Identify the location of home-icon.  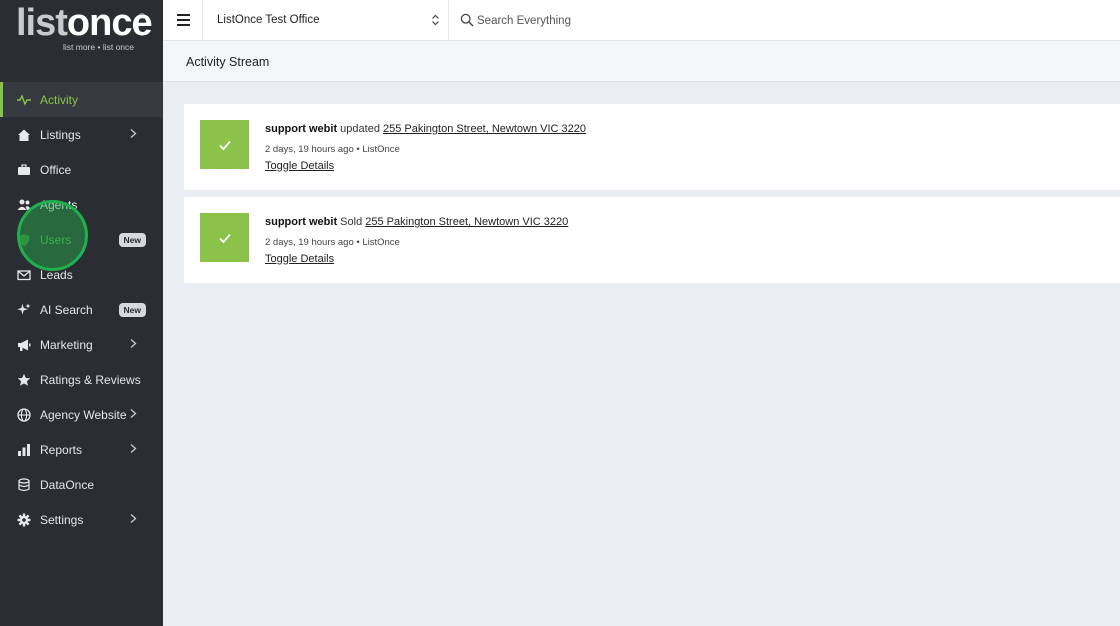
(24, 135).